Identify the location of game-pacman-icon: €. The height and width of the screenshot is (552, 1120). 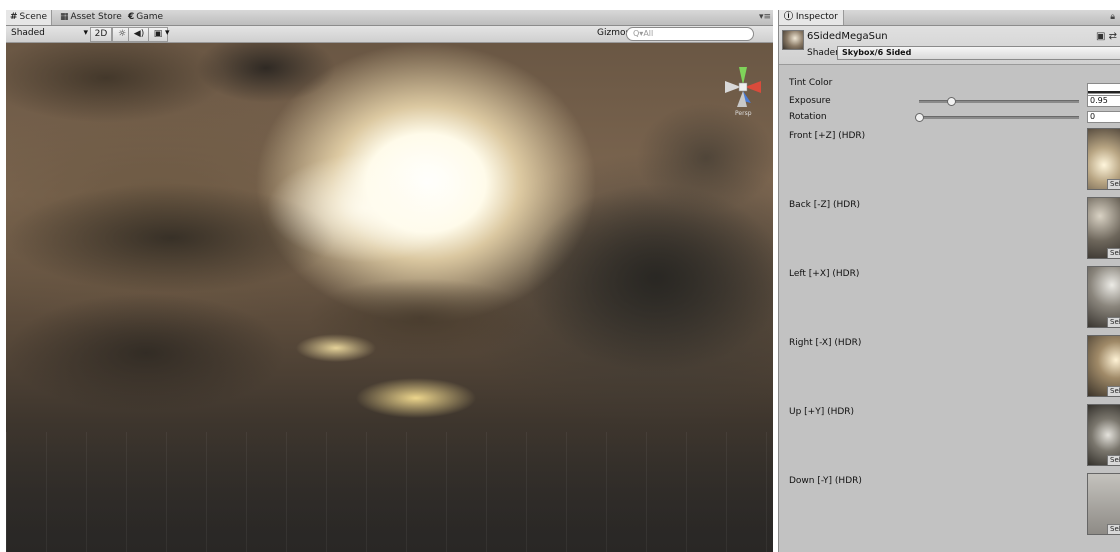
(131, 17).